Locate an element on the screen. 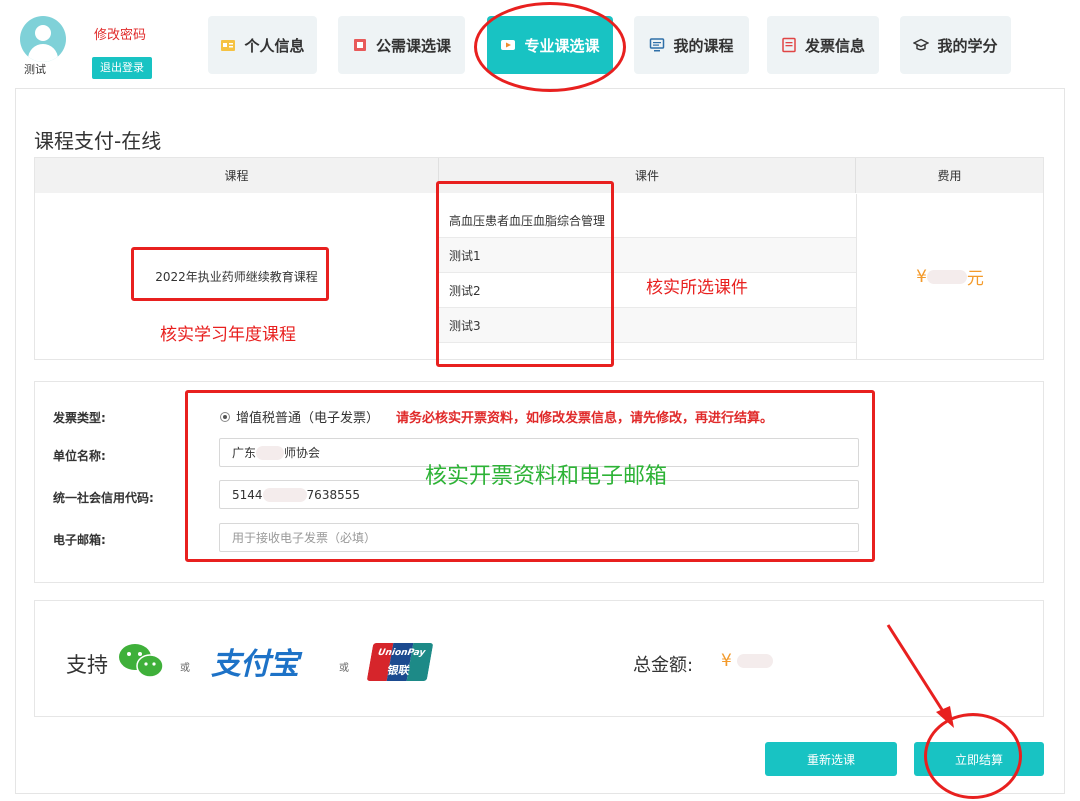  tab-invoice-info-label: 发票信息 is located at coordinates (834, 45).